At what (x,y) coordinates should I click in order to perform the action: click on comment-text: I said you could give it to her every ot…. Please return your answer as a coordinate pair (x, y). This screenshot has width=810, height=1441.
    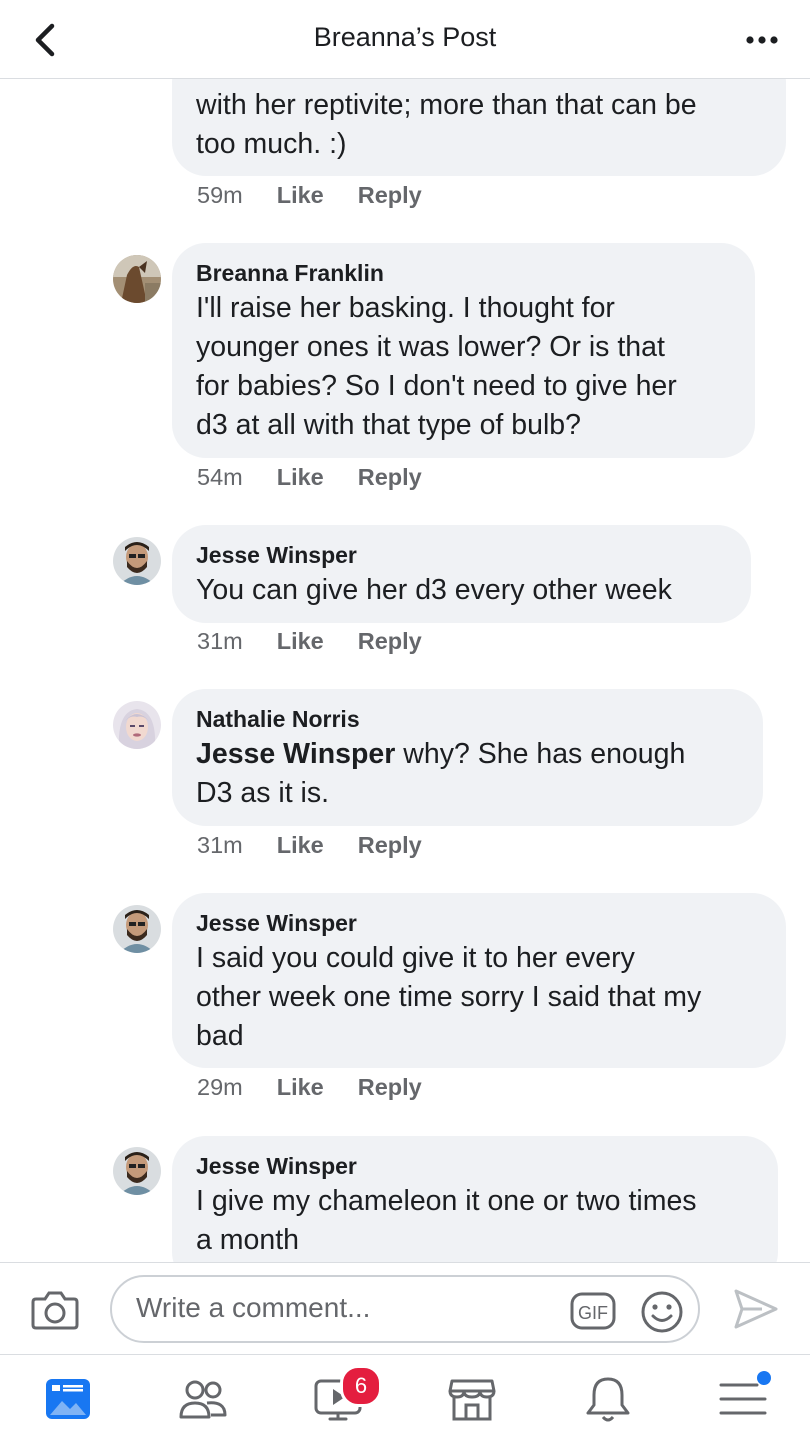
    Looking at the image, I should click on (449, 997).